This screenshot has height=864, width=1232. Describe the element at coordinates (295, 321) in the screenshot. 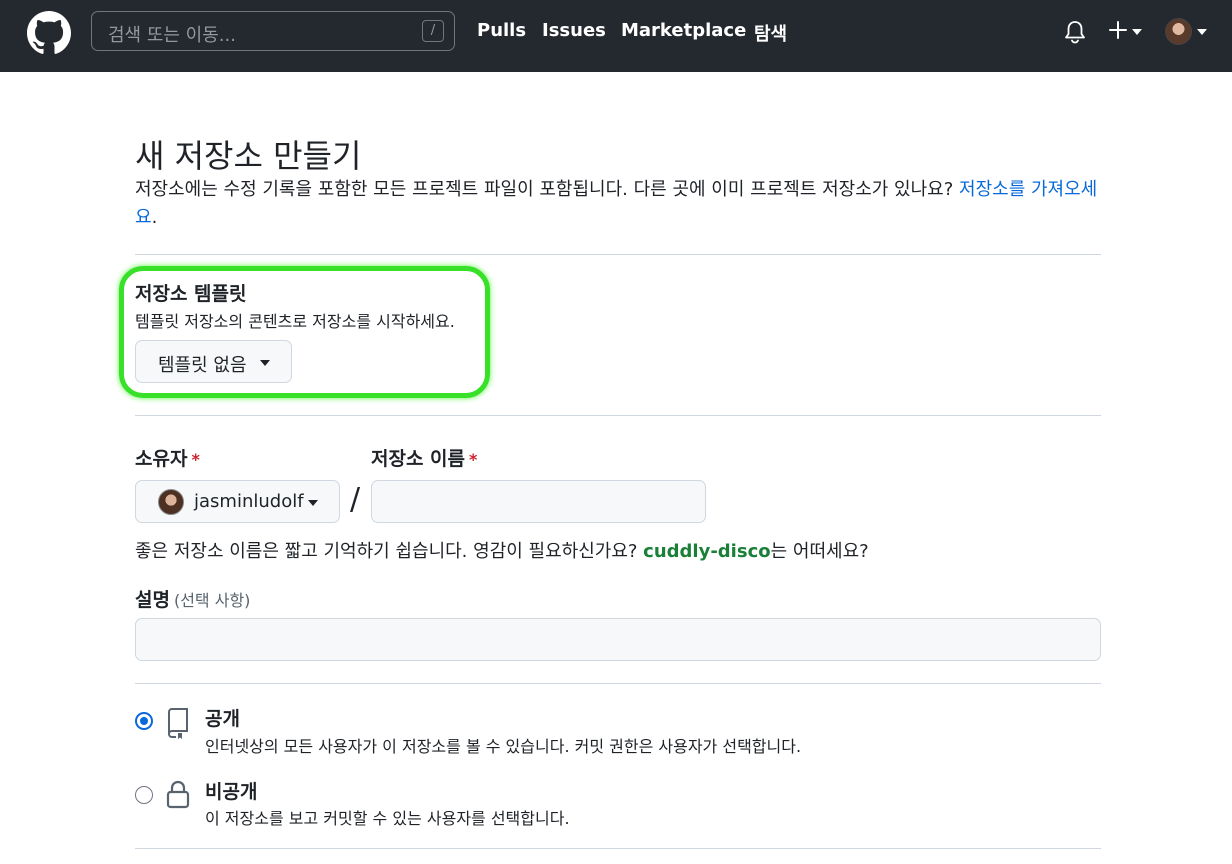

I see `template-section-description: 템플릿 저장소의 콘텐츠로 저장소를 시작하세요.` at that location.